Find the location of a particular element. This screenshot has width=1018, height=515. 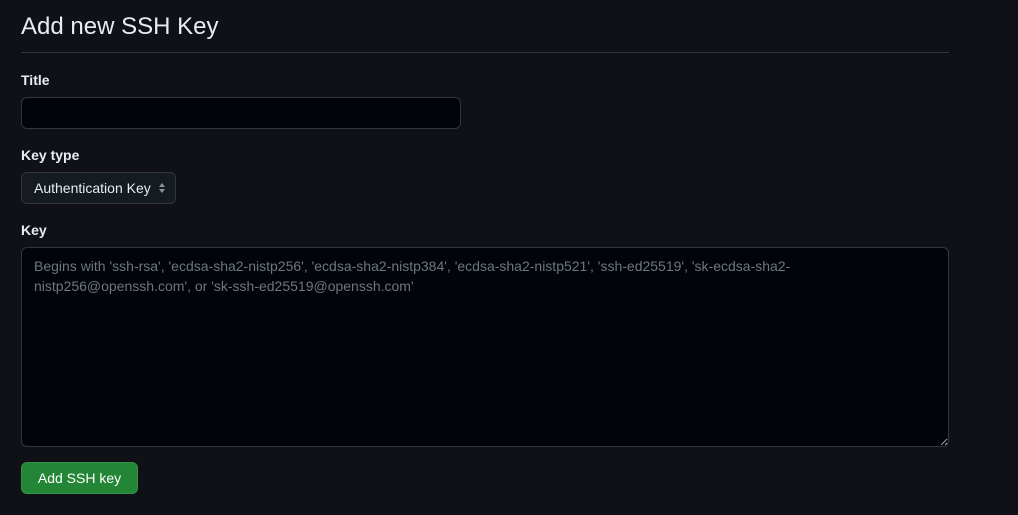

page-header: Add new SSH Key is located at coordinates (485, 26).